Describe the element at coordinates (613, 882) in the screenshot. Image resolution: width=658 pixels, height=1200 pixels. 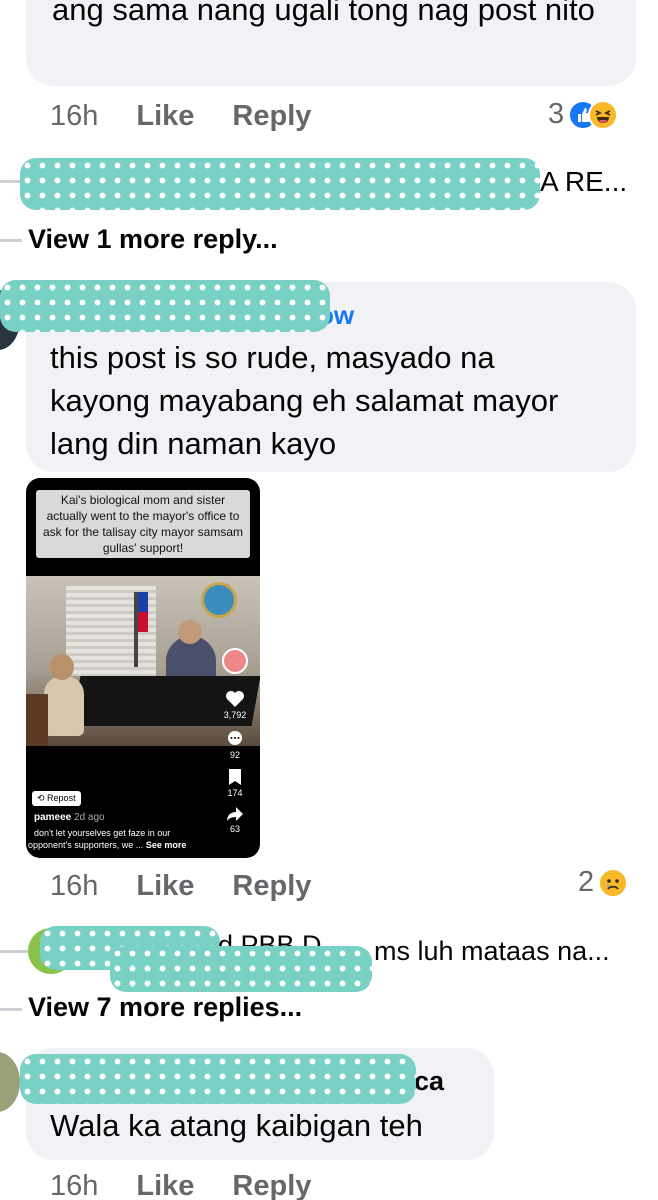
I see `sad-icon` at that location.